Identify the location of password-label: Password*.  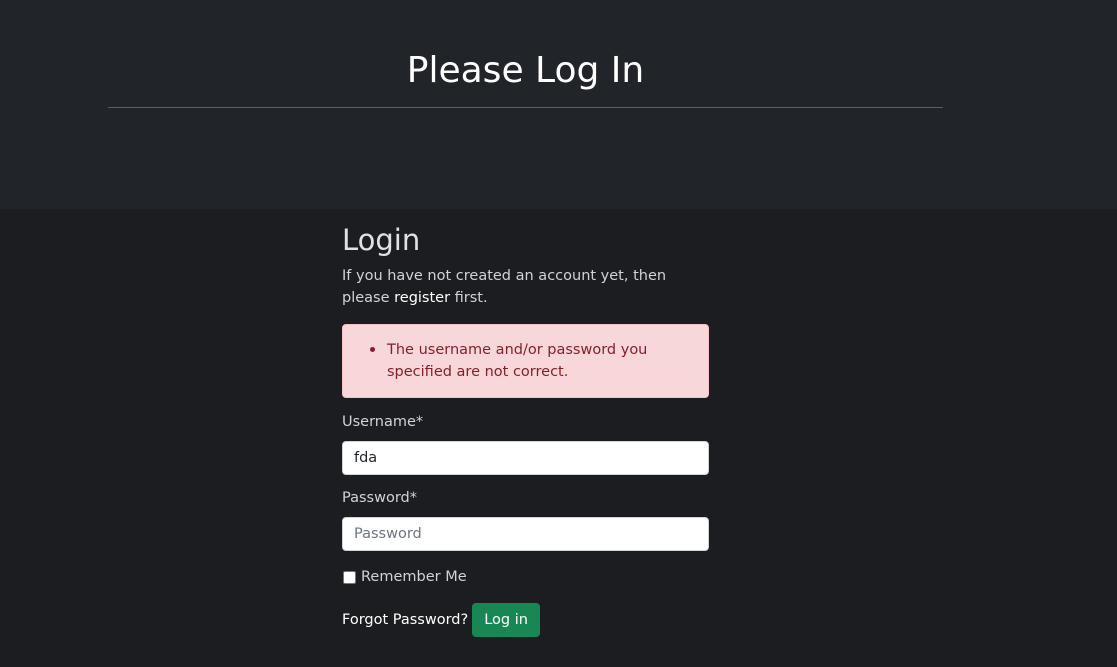
(379, 498).